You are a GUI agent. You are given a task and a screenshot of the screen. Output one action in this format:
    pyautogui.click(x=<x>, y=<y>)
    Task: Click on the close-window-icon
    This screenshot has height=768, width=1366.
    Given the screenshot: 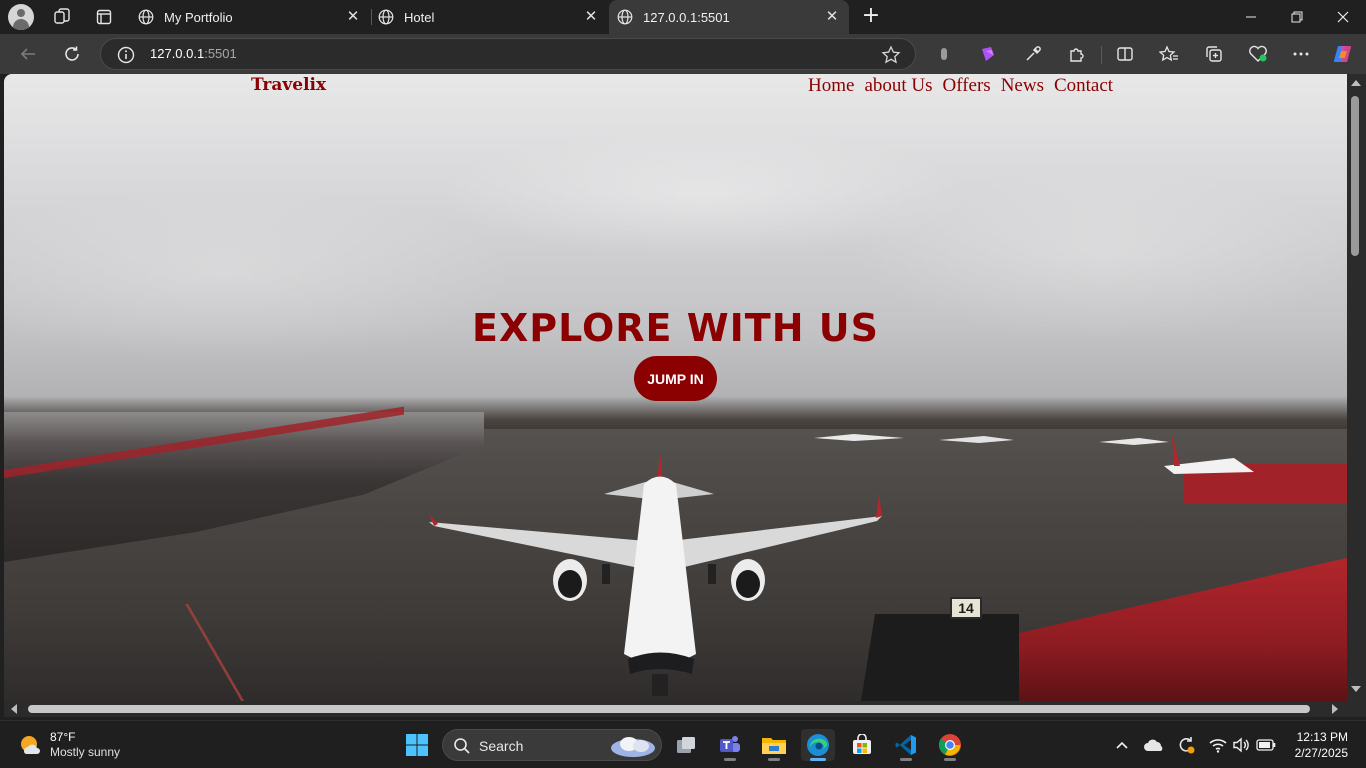 What is the action you would take?
    pyautogui.click(x=1343, y=17)
    